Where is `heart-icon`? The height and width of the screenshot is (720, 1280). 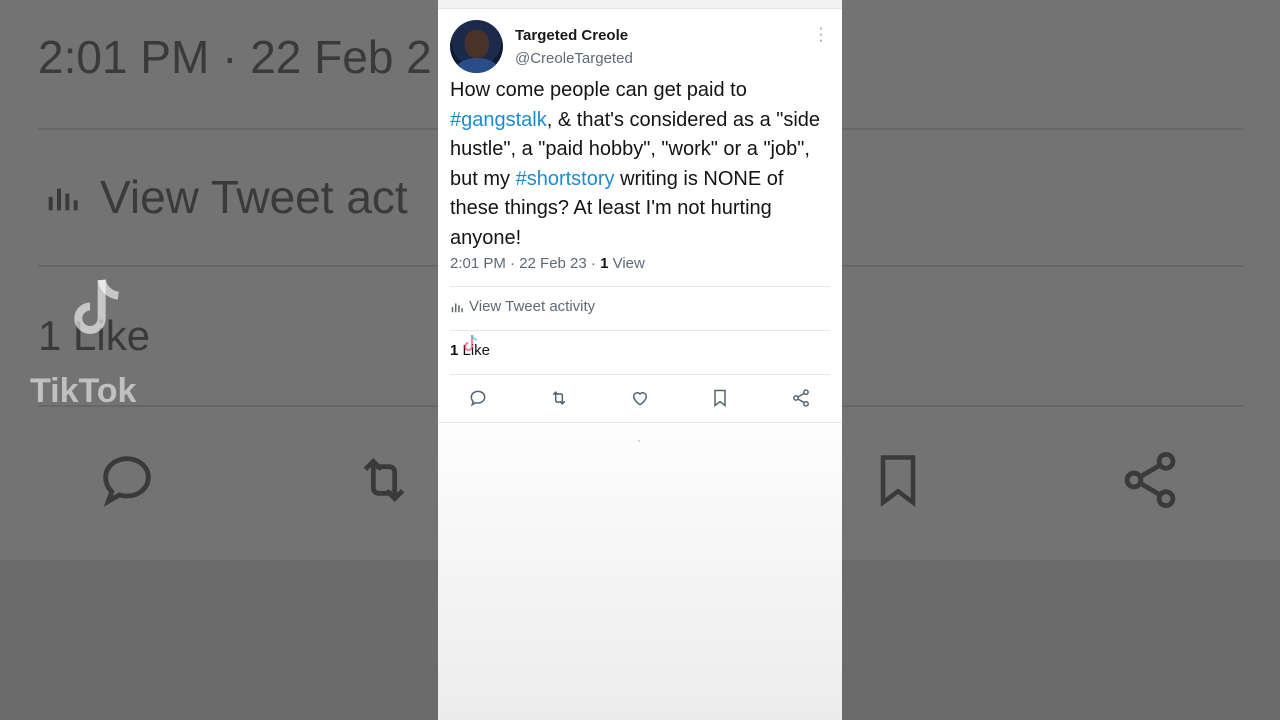
heart-icon is located at coordinates (640, 399).